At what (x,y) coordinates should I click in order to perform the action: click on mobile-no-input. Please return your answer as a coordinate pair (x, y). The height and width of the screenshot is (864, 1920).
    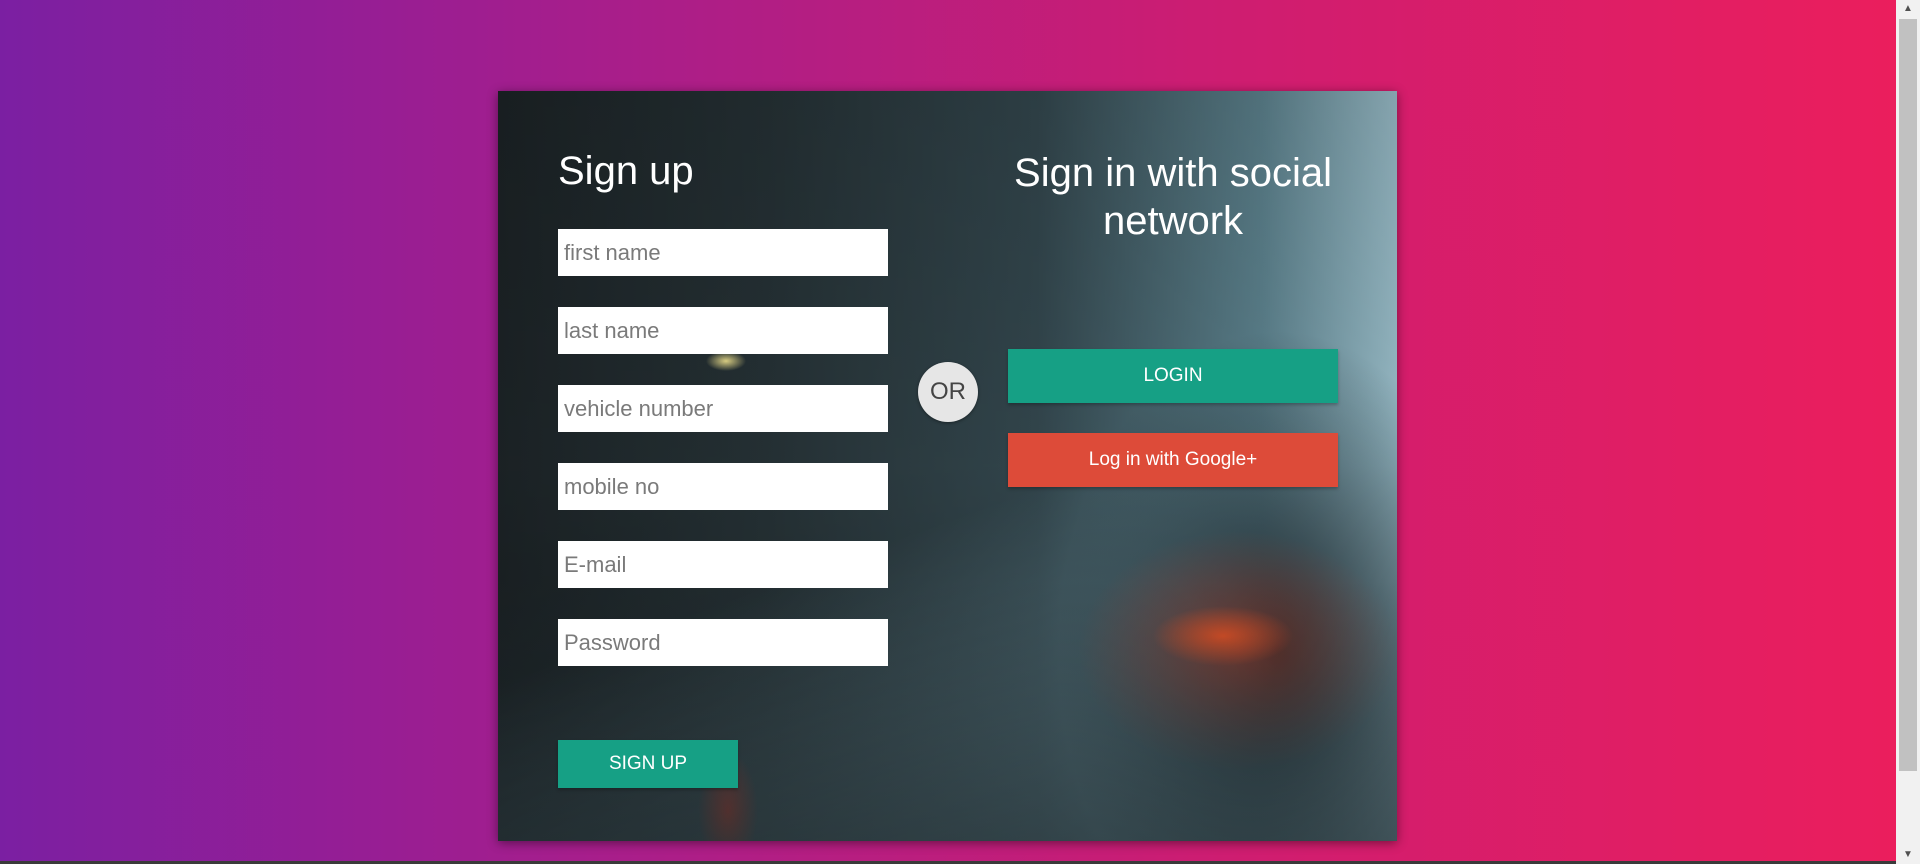
    Looking at the image, I should click on (723, 486).